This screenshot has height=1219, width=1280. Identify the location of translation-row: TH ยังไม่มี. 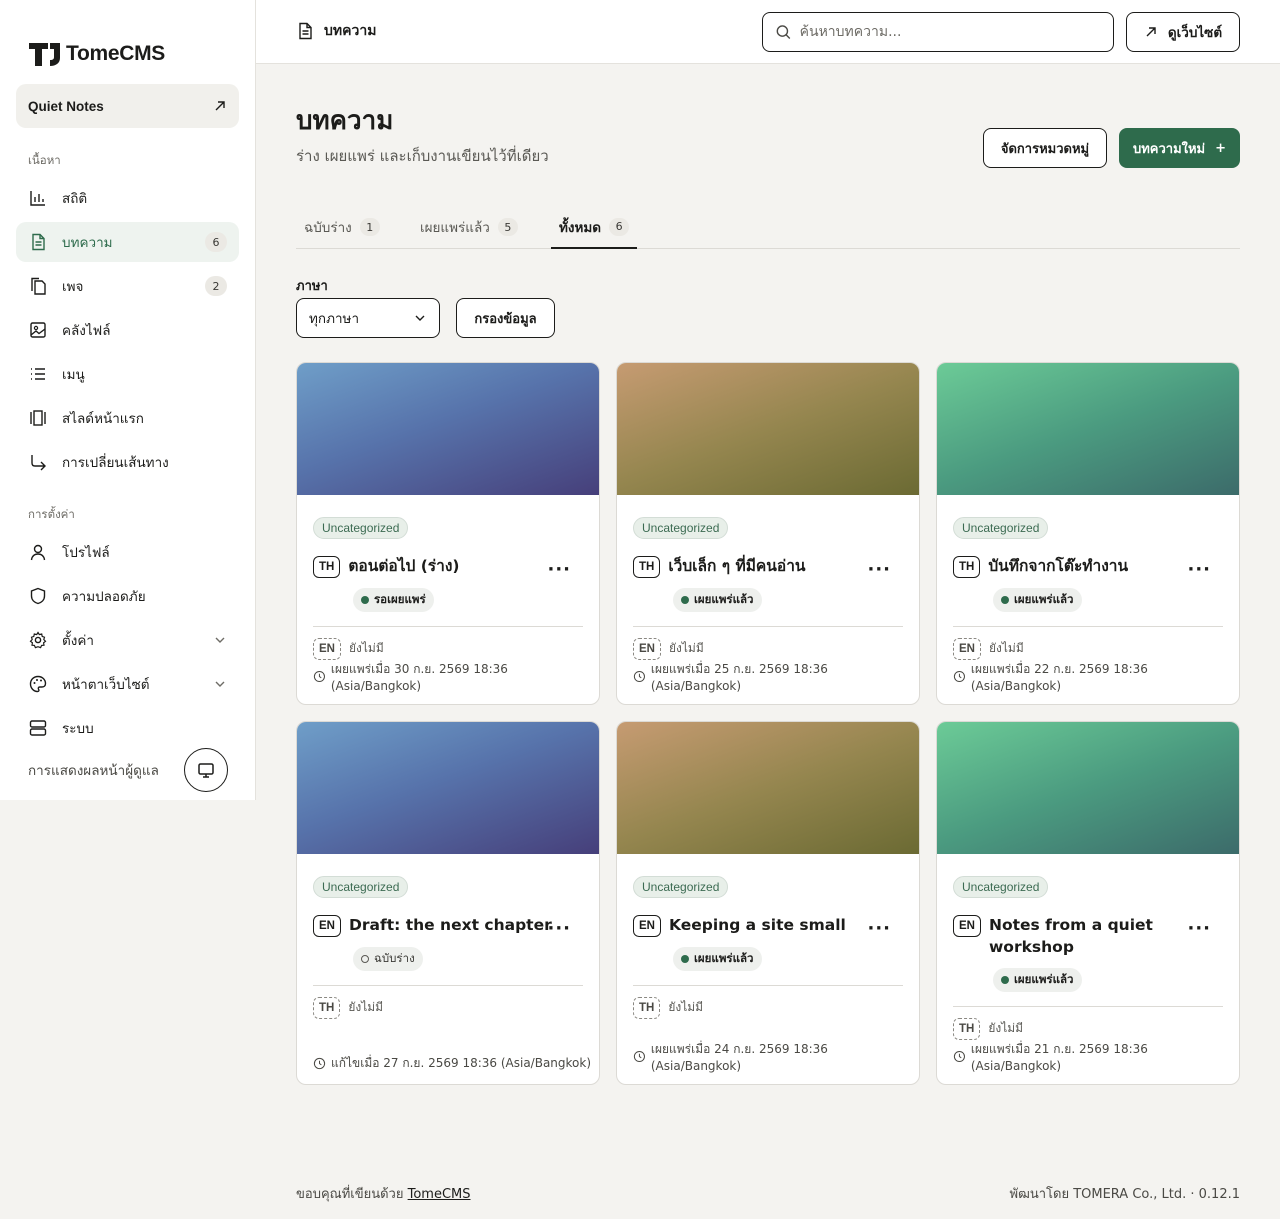
(768, 1007).